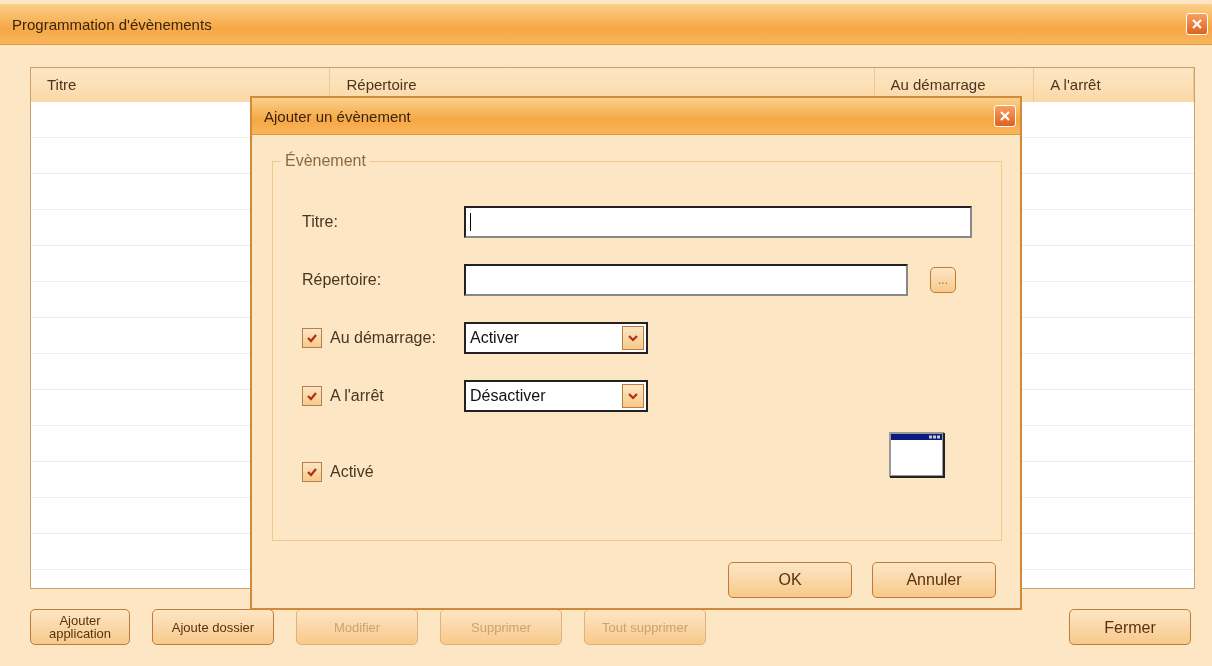  I want to click on field-label: Titre:, so click(320, 222).